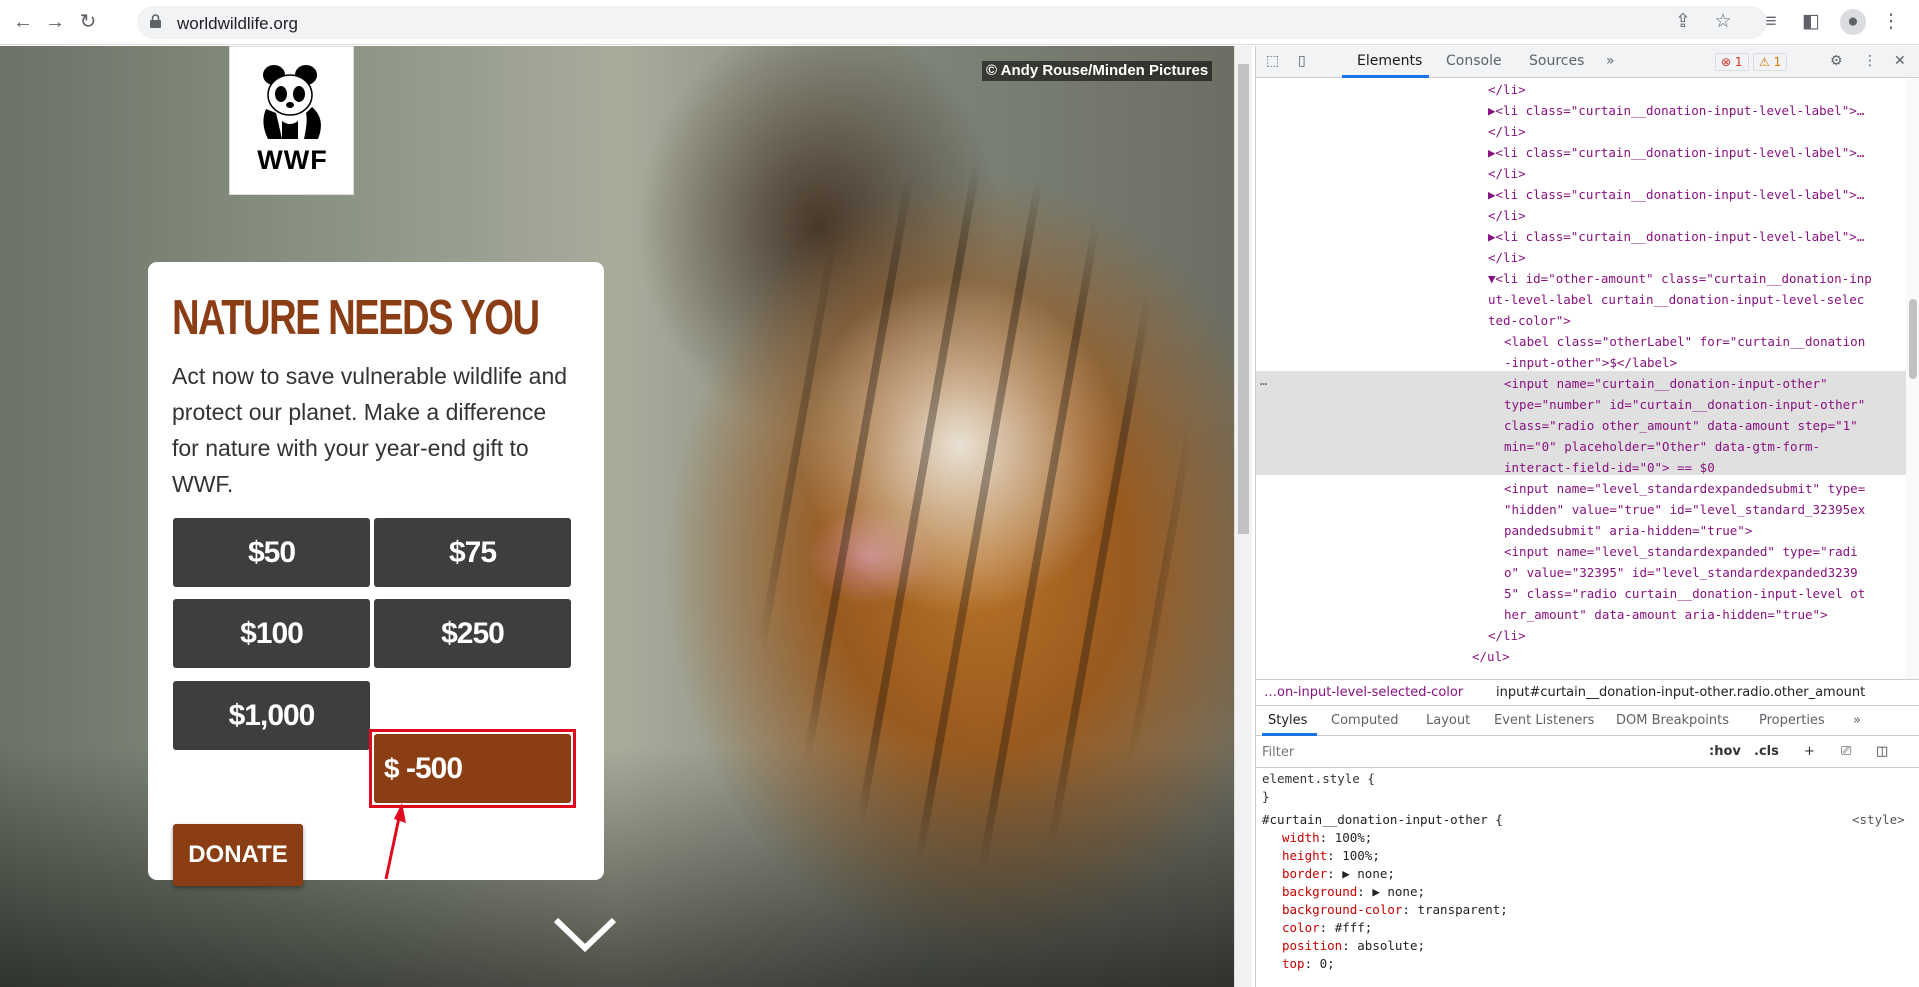  What do you see at coordinates (1770, 62) in the screenshot?
I see `warnings-badge: ⚠ 1` at bounding box center [1770, 62].